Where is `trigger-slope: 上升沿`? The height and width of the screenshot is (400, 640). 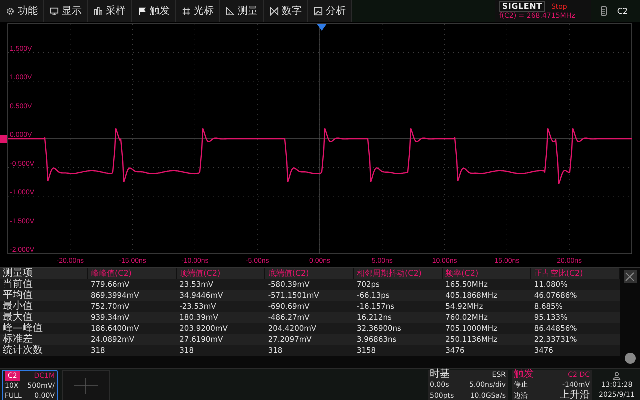 trigger-slope: 上升沿 is located at coordinates (575, 395).